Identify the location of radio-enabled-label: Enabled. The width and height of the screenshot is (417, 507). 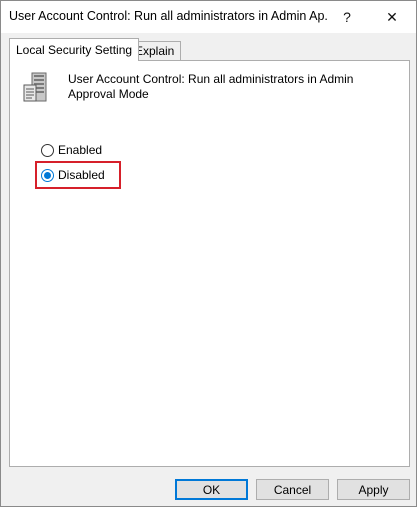
(80, 150).